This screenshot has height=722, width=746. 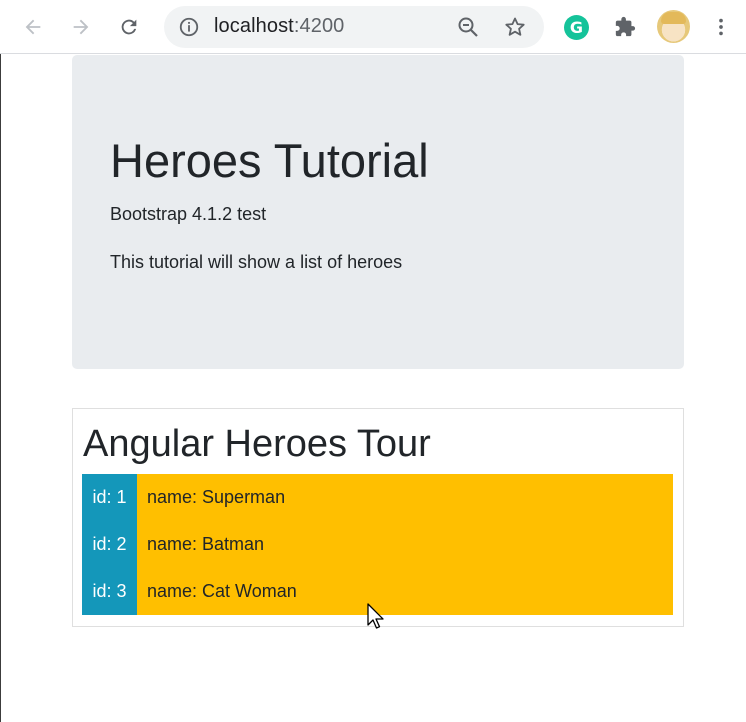 I want to click on grammarly-letter: G, so click(x=576, y=27).